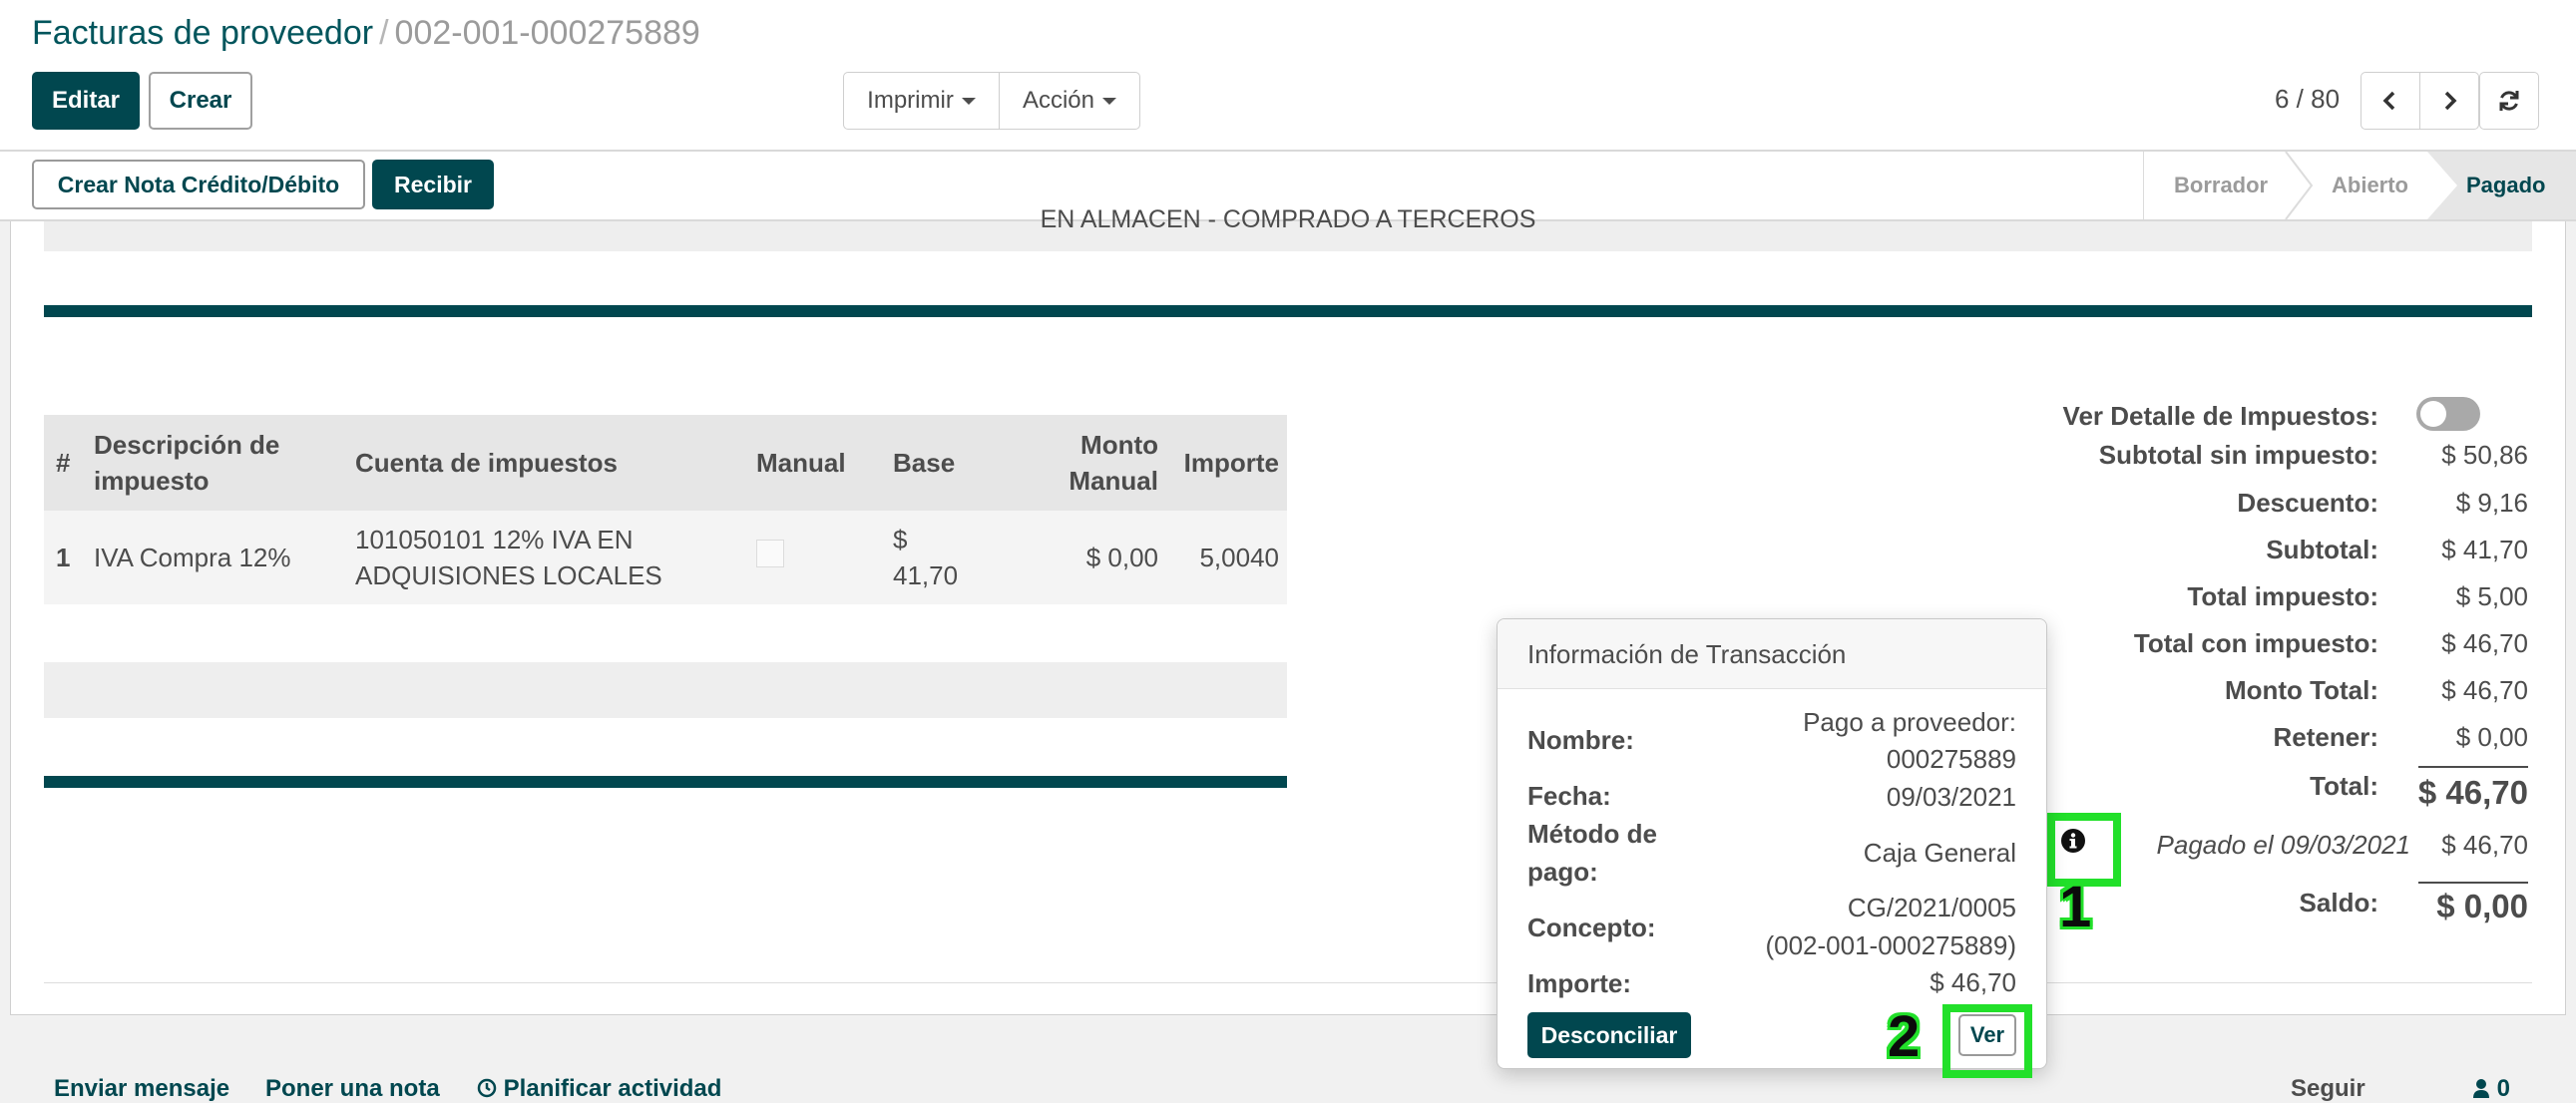 Image resolution: width=2576 pixels, height=1103 pixels. What do you see at coordinates (1058, 100) in the screenshot?
I see `action-label: Acción` at bounding box center [1058, 100].